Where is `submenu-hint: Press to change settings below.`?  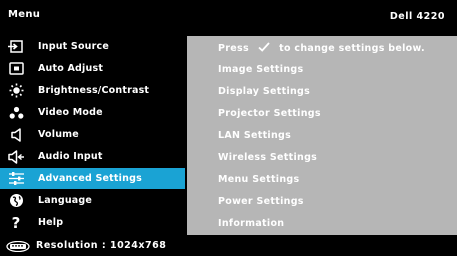
submenu-hint: Press to change settings below. is located at coordinates (321, 48).